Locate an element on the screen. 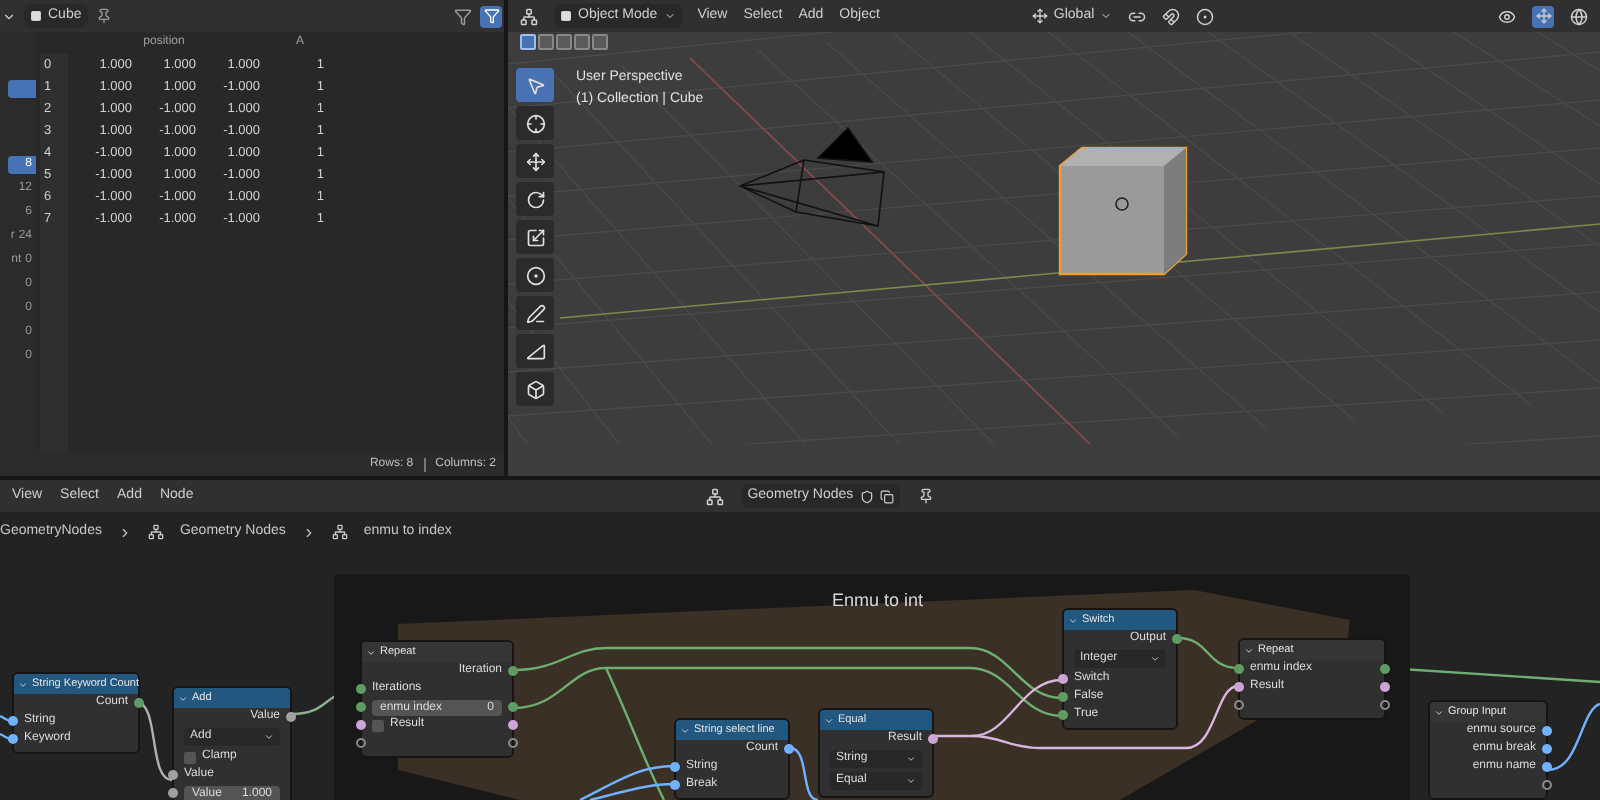  filter-toggle is located at coordinates (491, 16).